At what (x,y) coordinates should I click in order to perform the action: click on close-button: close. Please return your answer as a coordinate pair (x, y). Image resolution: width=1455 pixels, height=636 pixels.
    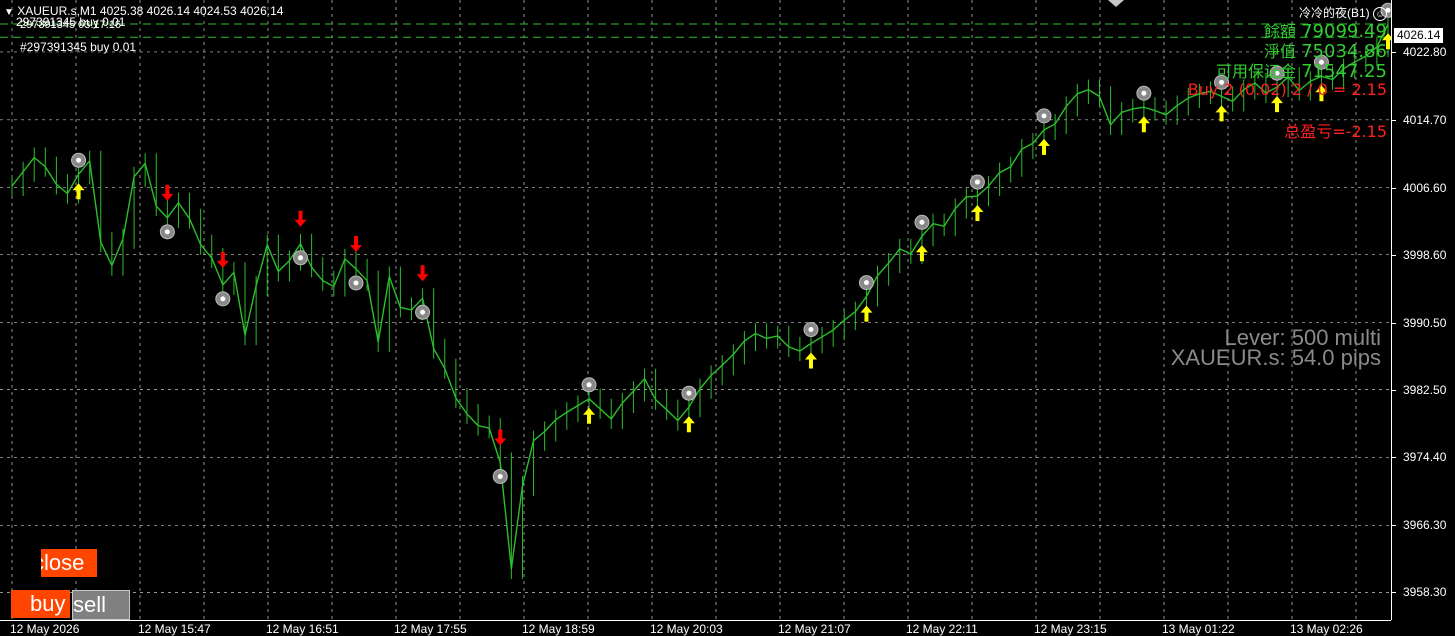
    Looking at the image, I should click on (69, 563).